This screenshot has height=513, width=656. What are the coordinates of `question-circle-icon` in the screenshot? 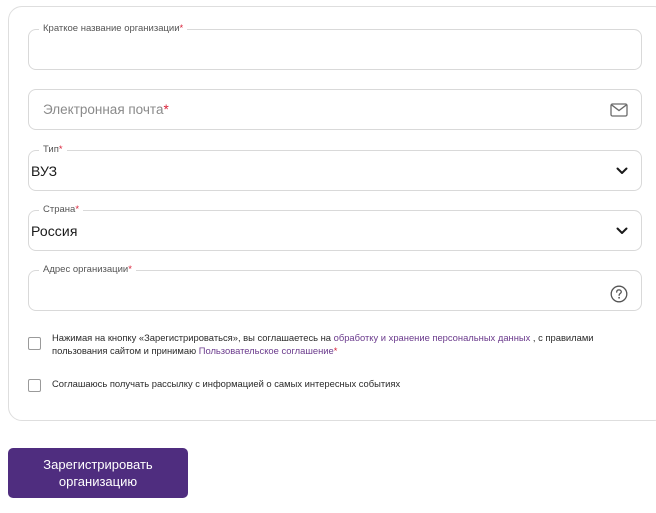 It's located at (619, 294).